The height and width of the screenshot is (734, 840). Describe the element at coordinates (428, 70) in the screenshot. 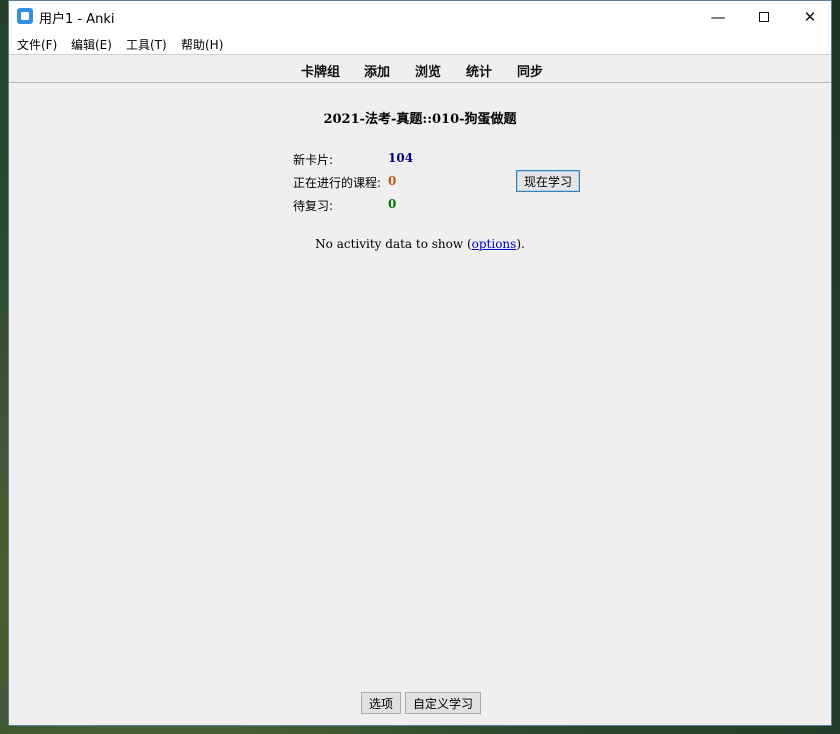

I see `toolbar-browse: 浏览` at that location.